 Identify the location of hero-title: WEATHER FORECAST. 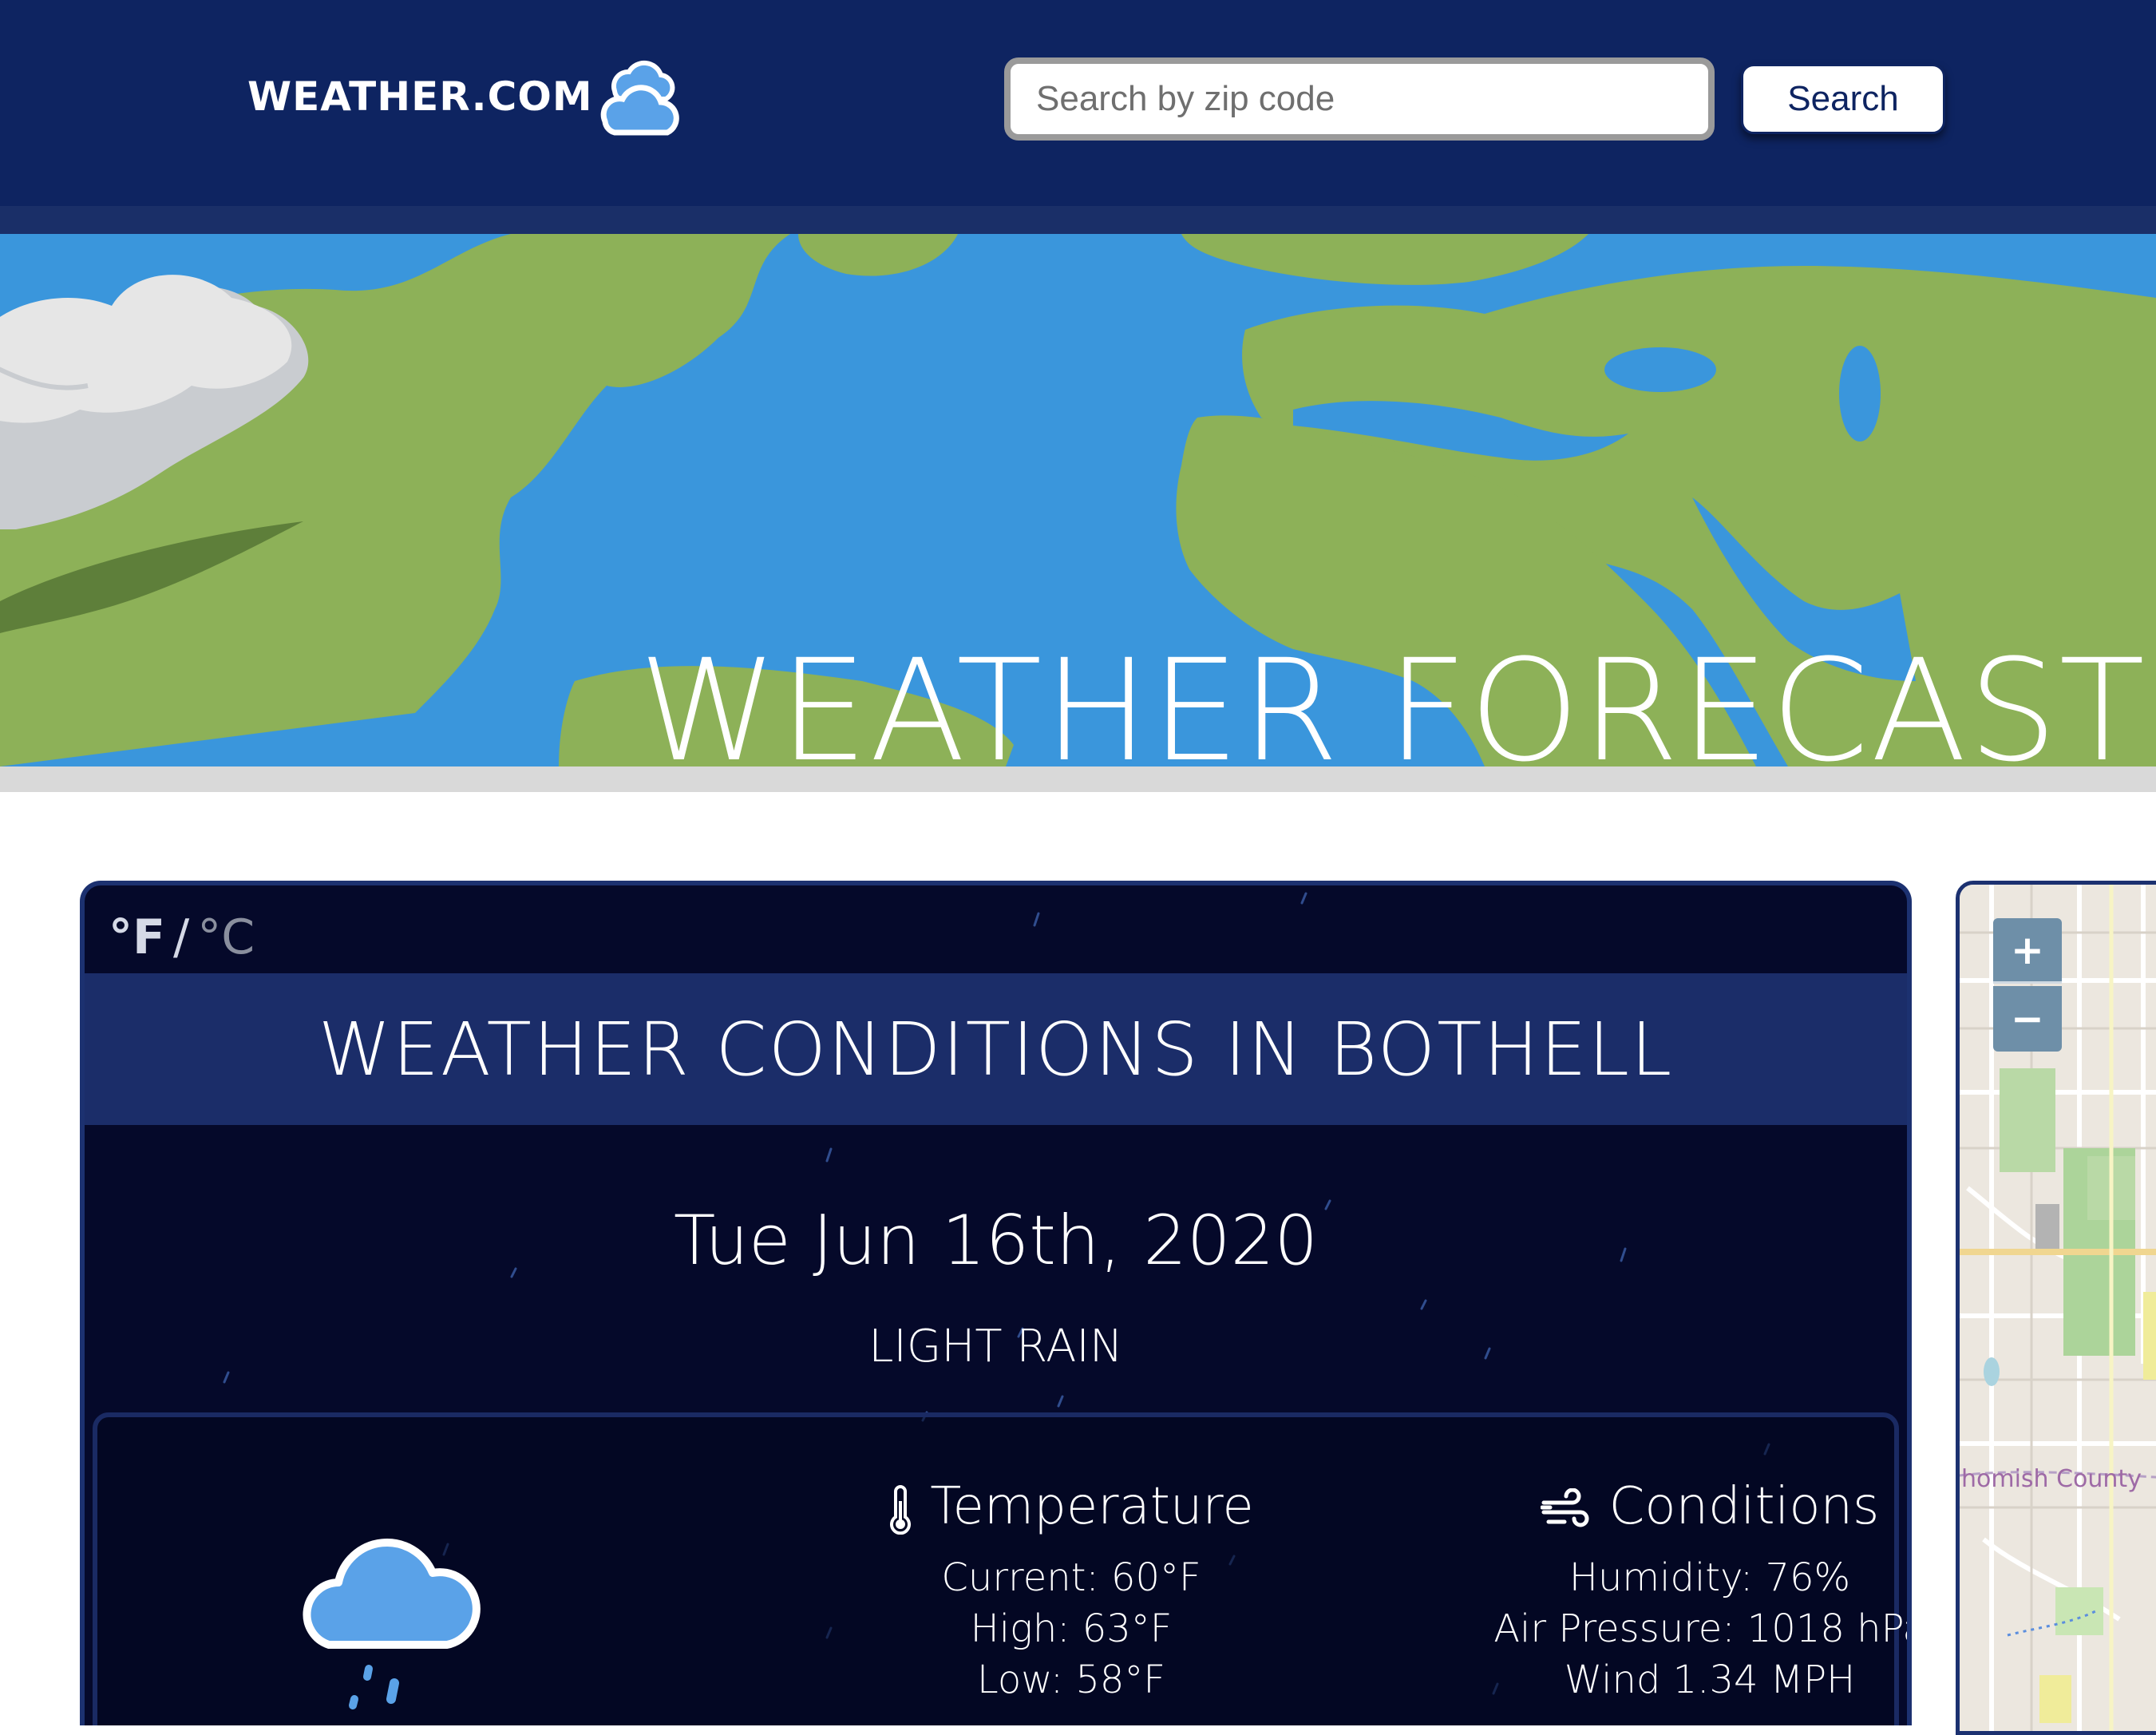
(1393, 698).